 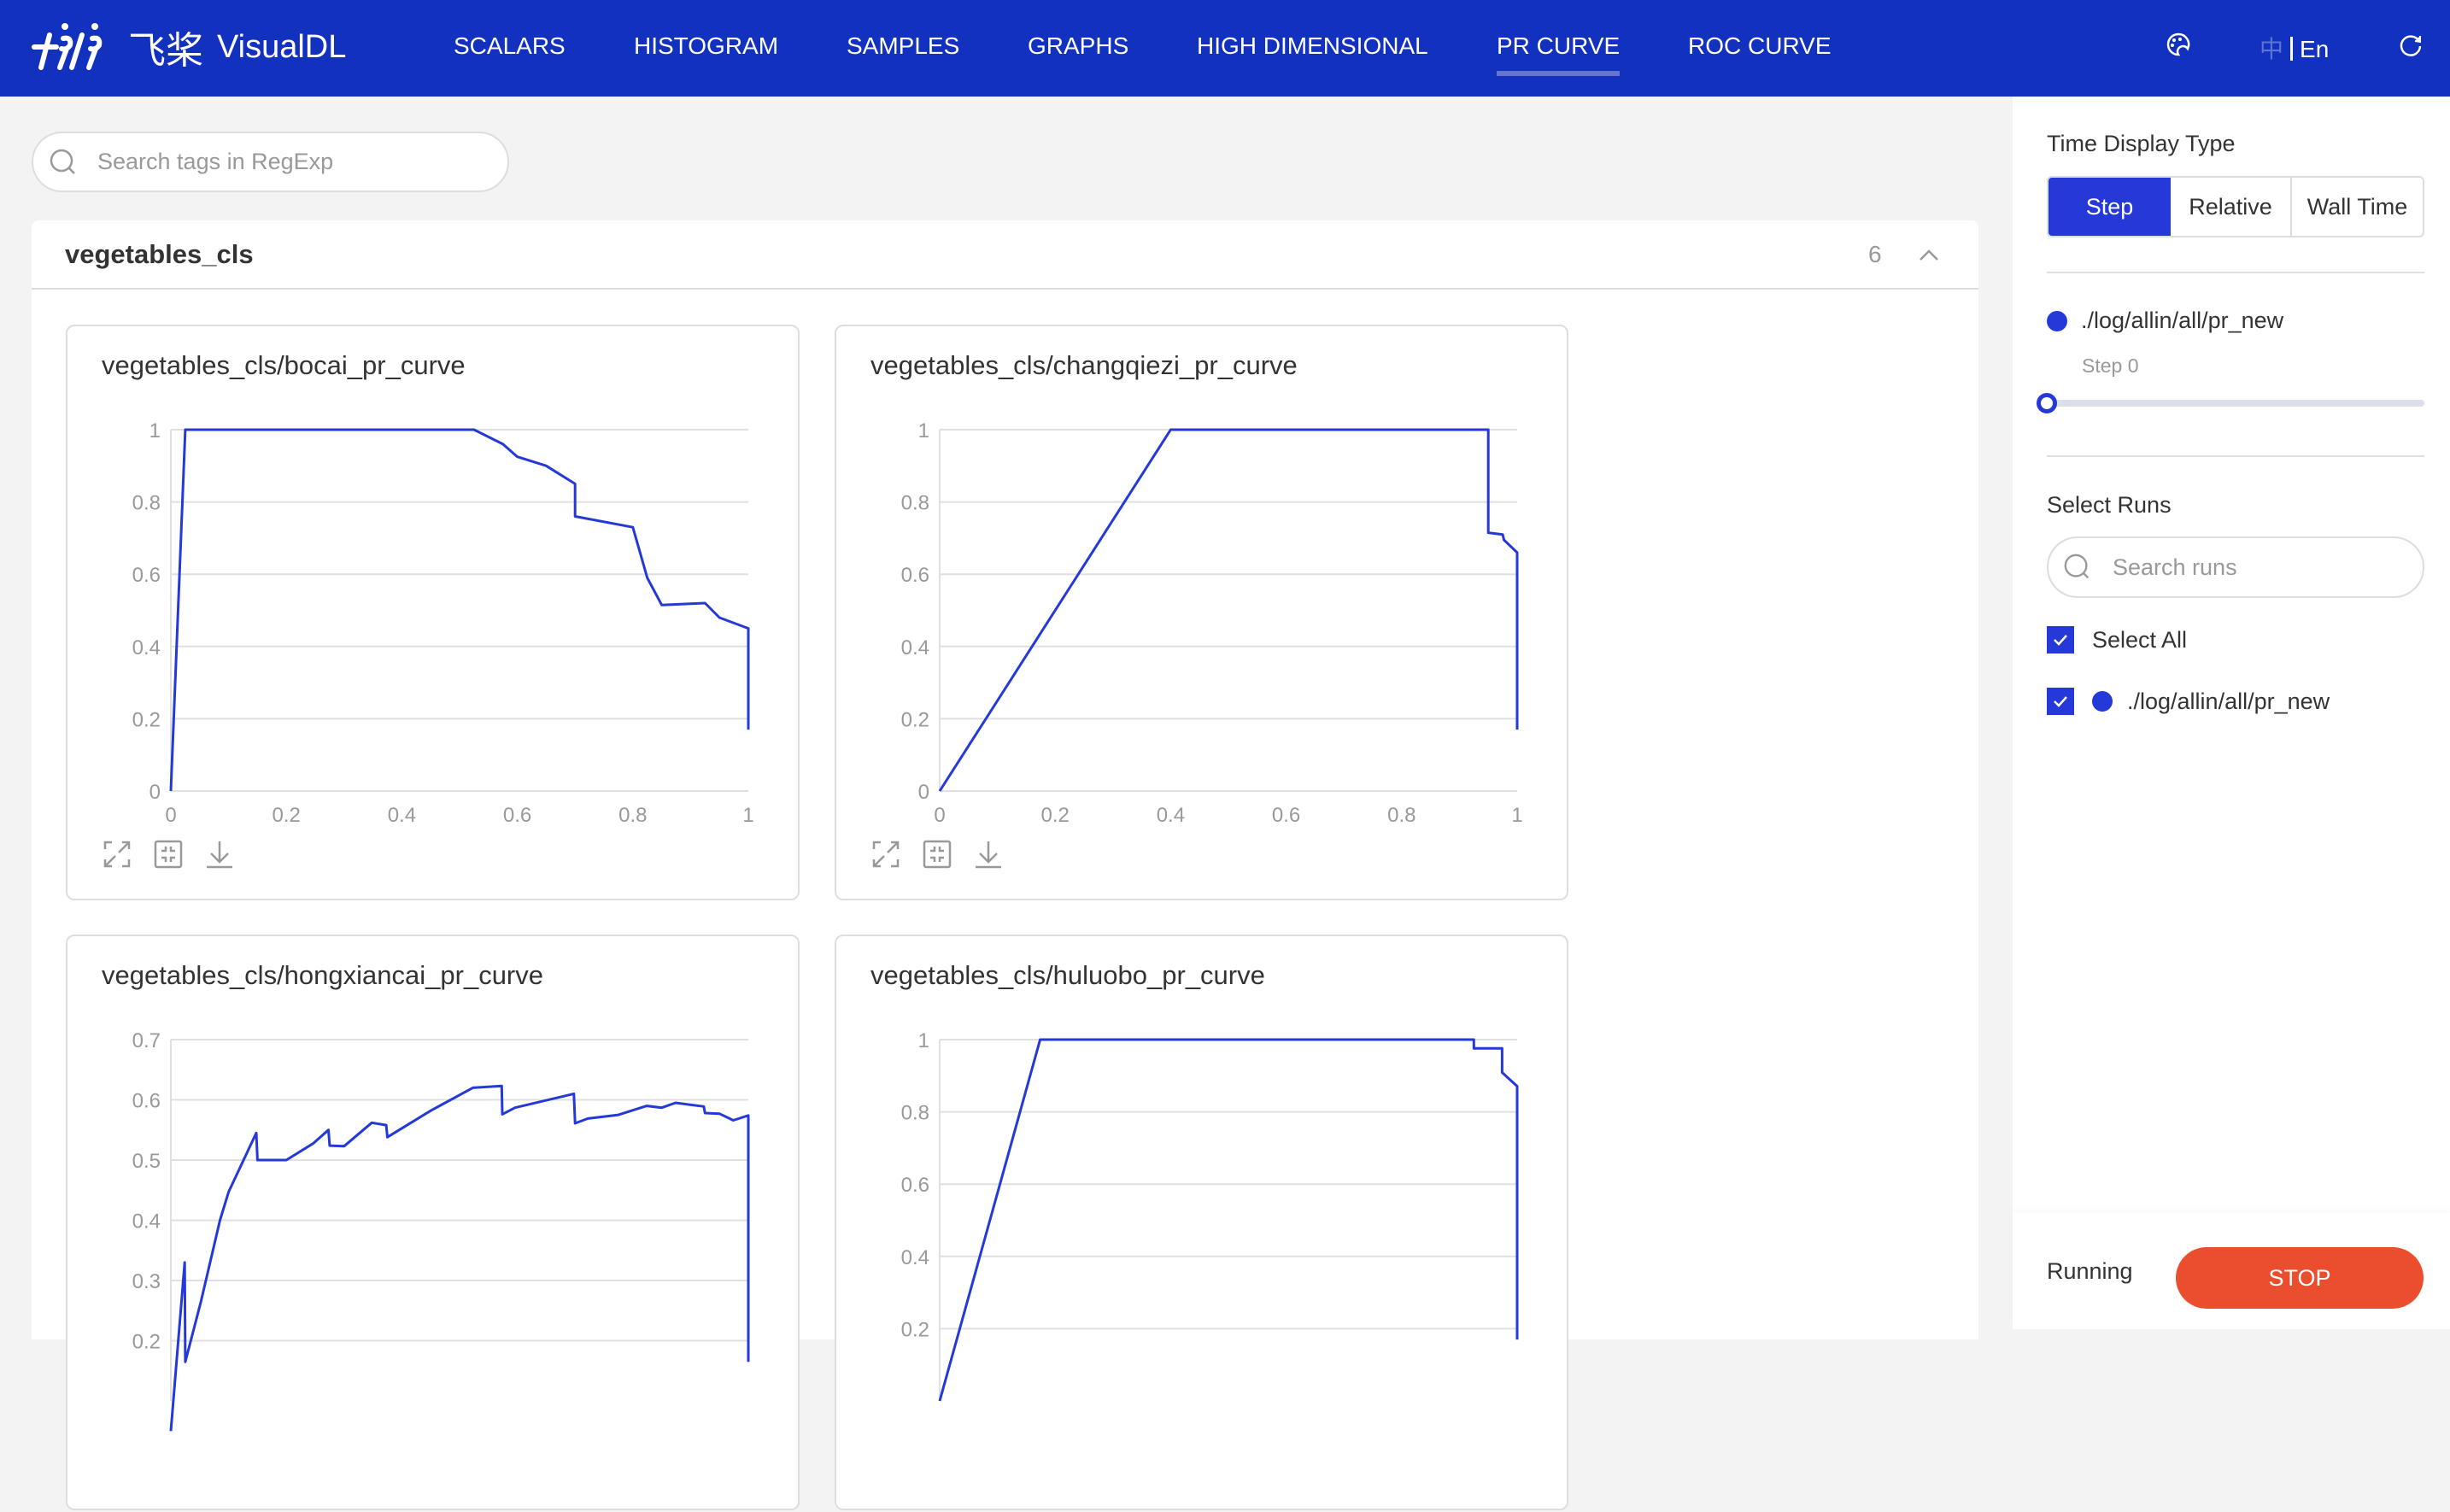 What do you see at coordinates (2140, 639) in the screenshot?
I see `select-all-label: Select All` at bounding box center [2140, 639].